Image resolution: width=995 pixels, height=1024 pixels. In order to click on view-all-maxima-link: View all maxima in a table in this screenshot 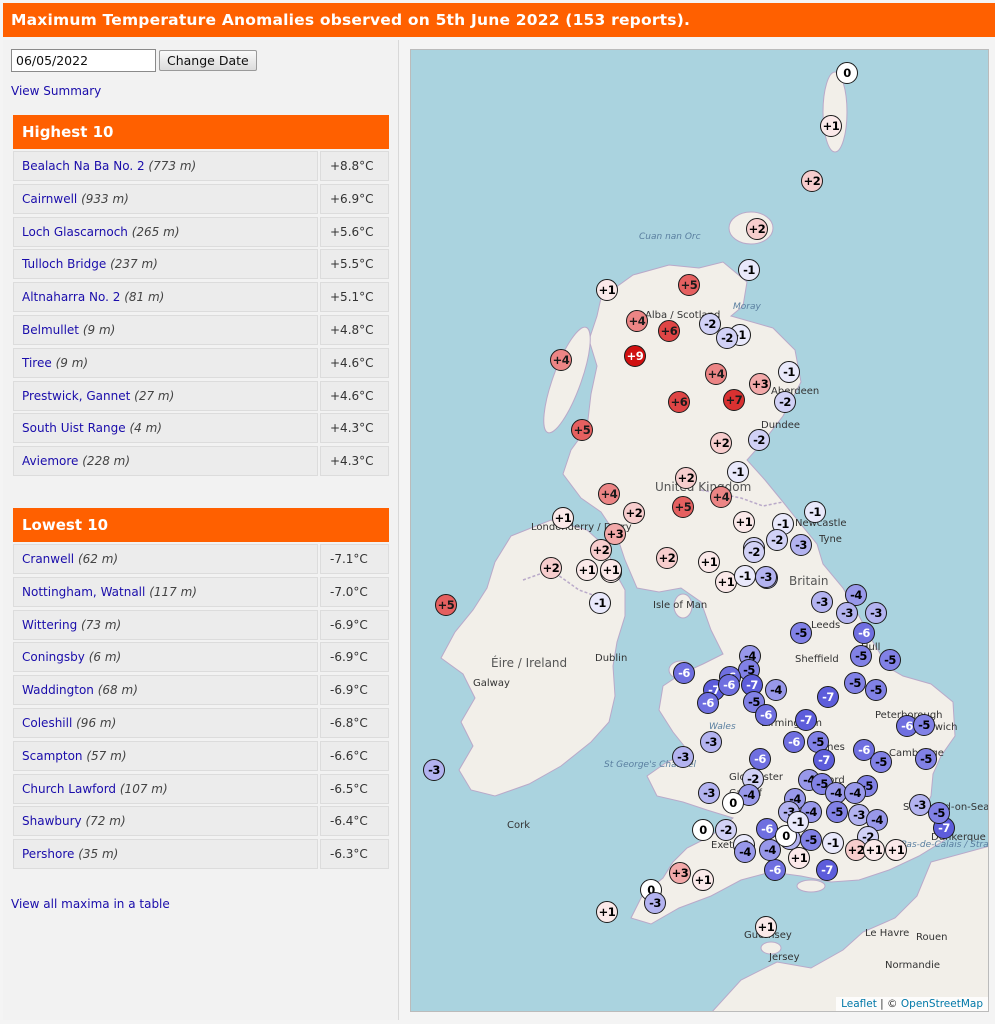, I will do `click(90, 904)`.